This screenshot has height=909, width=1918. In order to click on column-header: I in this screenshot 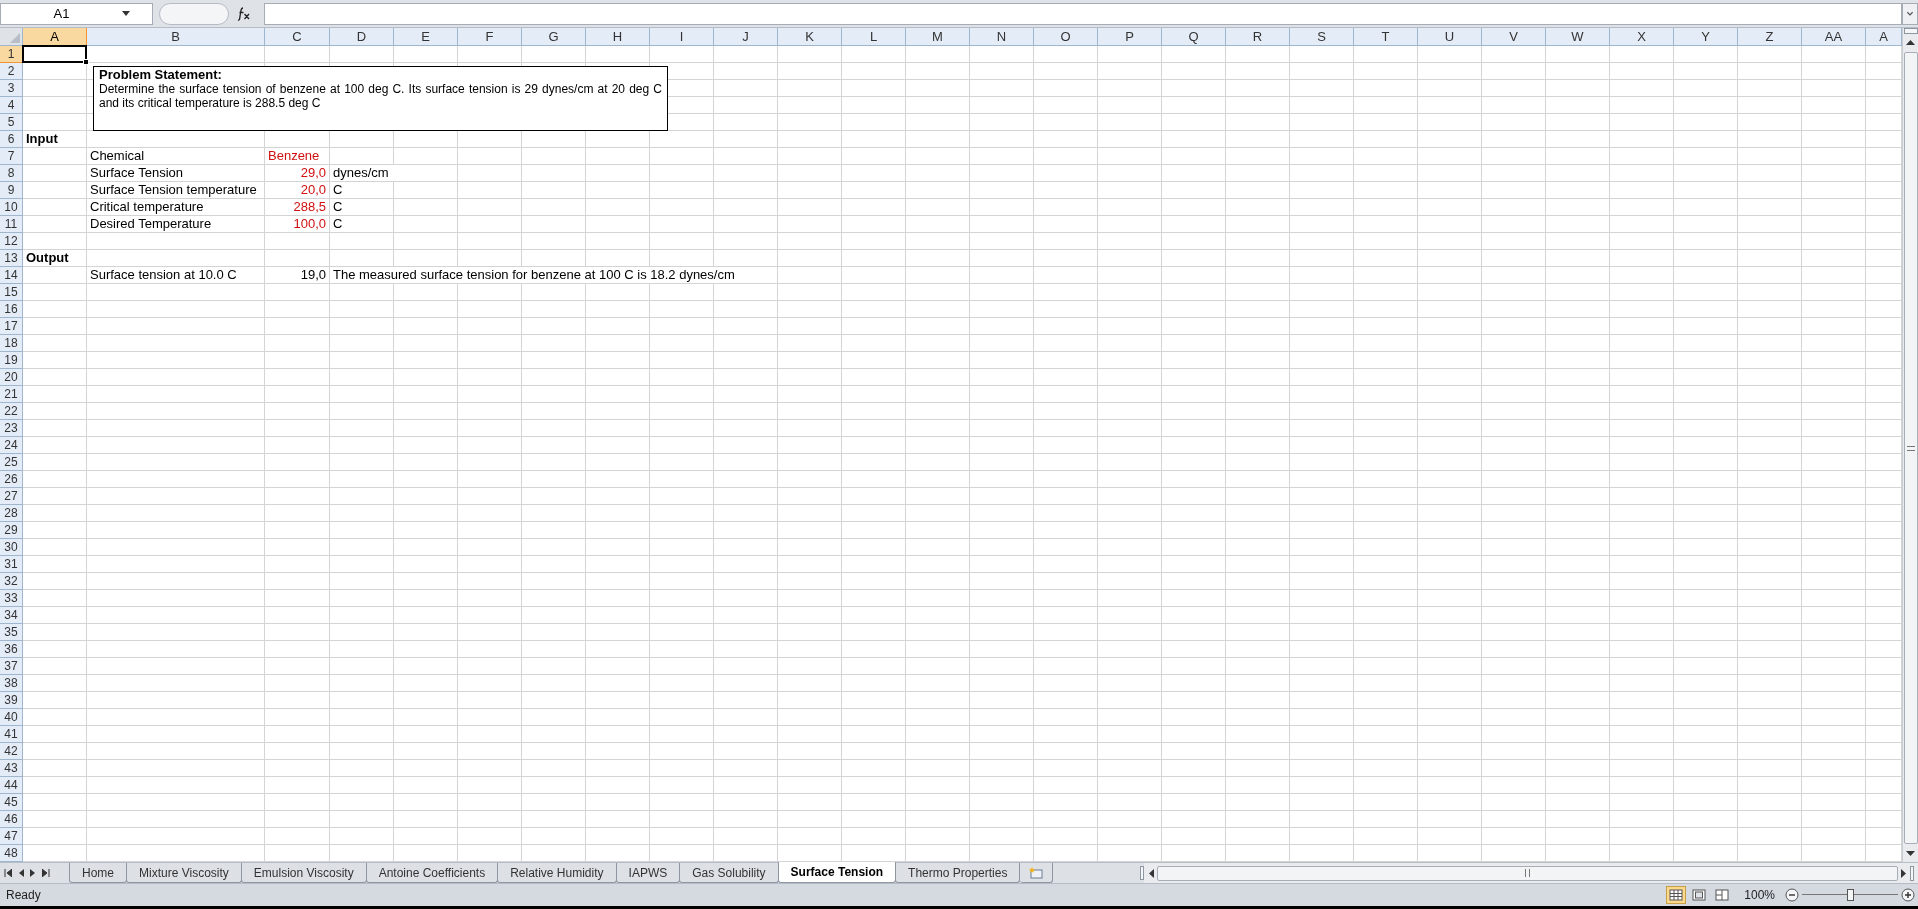, I will do `click(682, 37)`.